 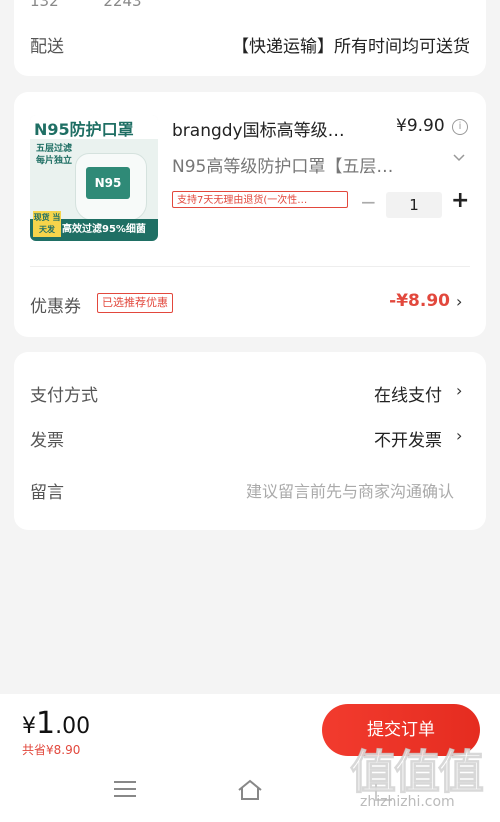 What do you see at coordinates (459, 390) in the screenshot?
I see `payment-chevron-icon: ›` at bounding box center [459, 390].